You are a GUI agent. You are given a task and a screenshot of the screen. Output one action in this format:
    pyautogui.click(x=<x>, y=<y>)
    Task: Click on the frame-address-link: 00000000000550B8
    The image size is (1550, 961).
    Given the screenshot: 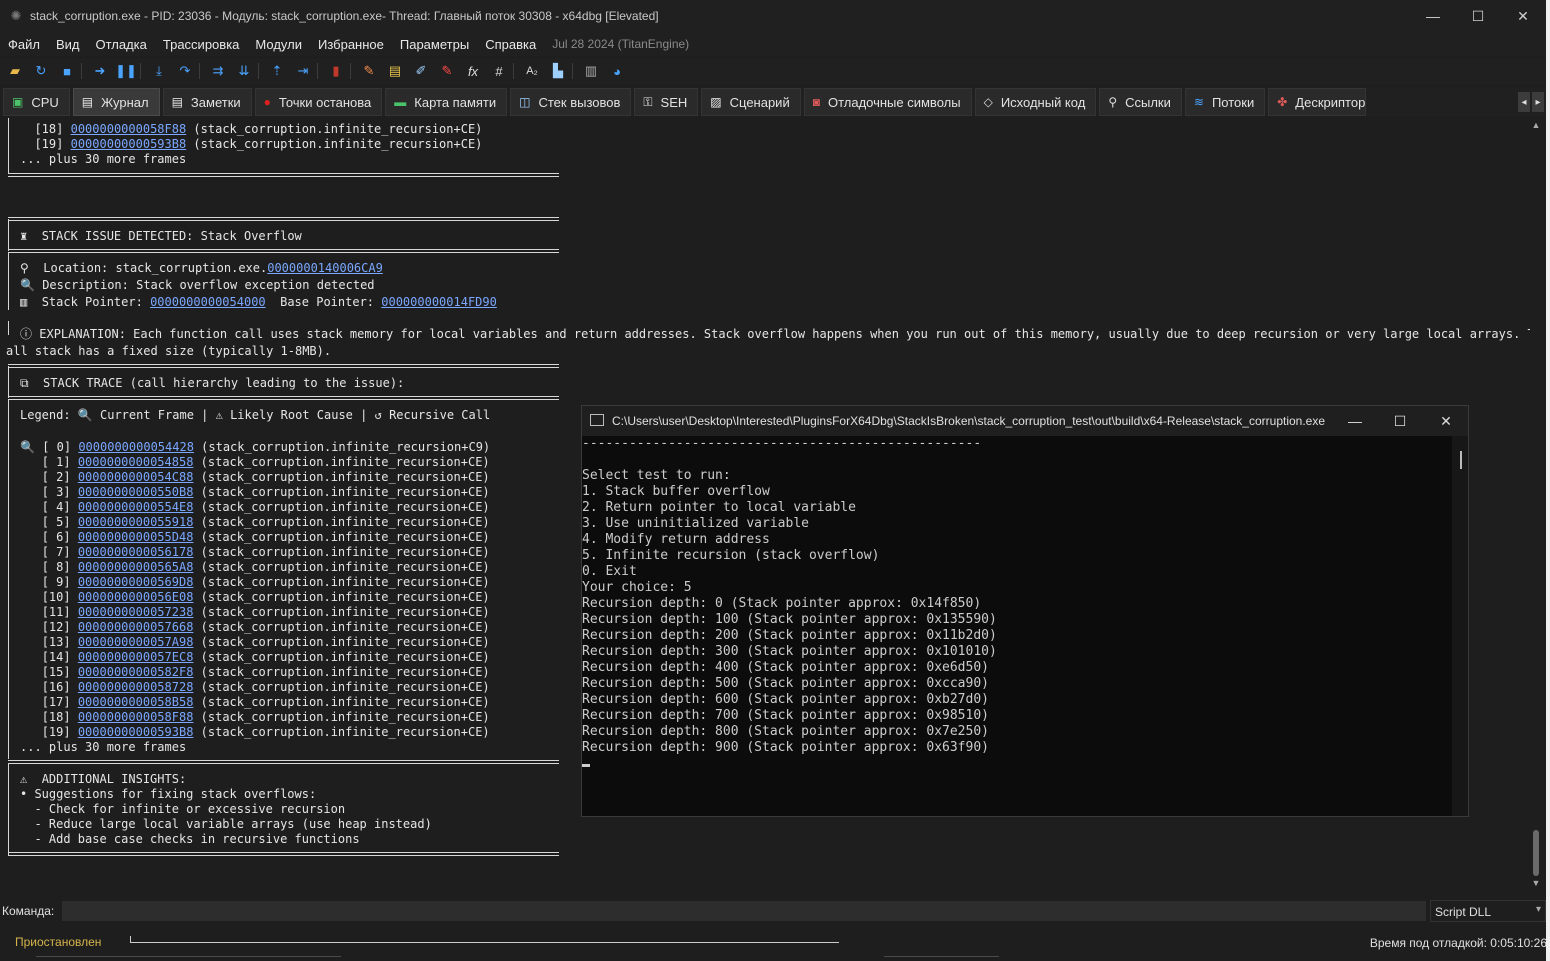 What is the action you would take?
    pyautogui.click(x=136, y=492)
    